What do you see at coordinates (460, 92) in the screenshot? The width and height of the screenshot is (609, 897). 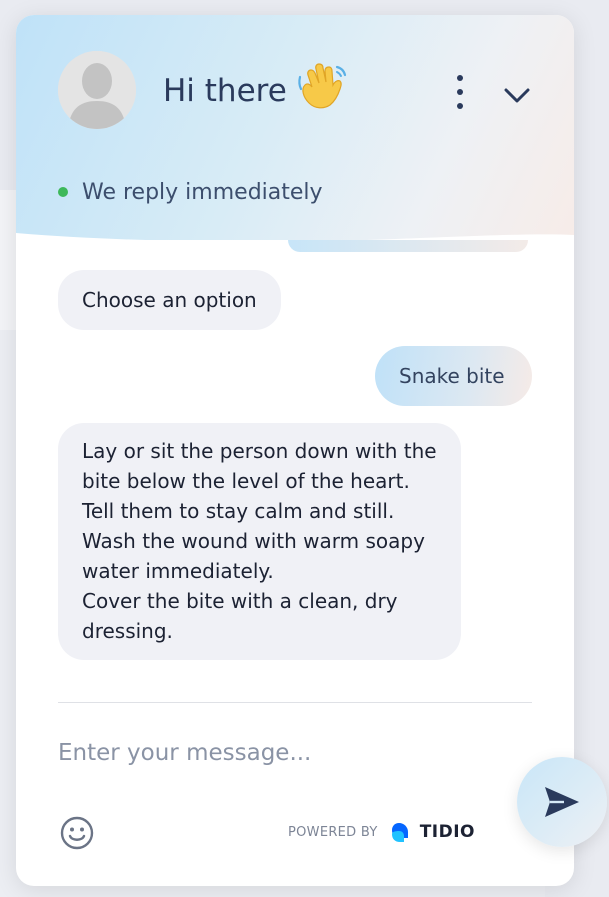 I see `more-vertical-icon` at bounding box center [460, 92].